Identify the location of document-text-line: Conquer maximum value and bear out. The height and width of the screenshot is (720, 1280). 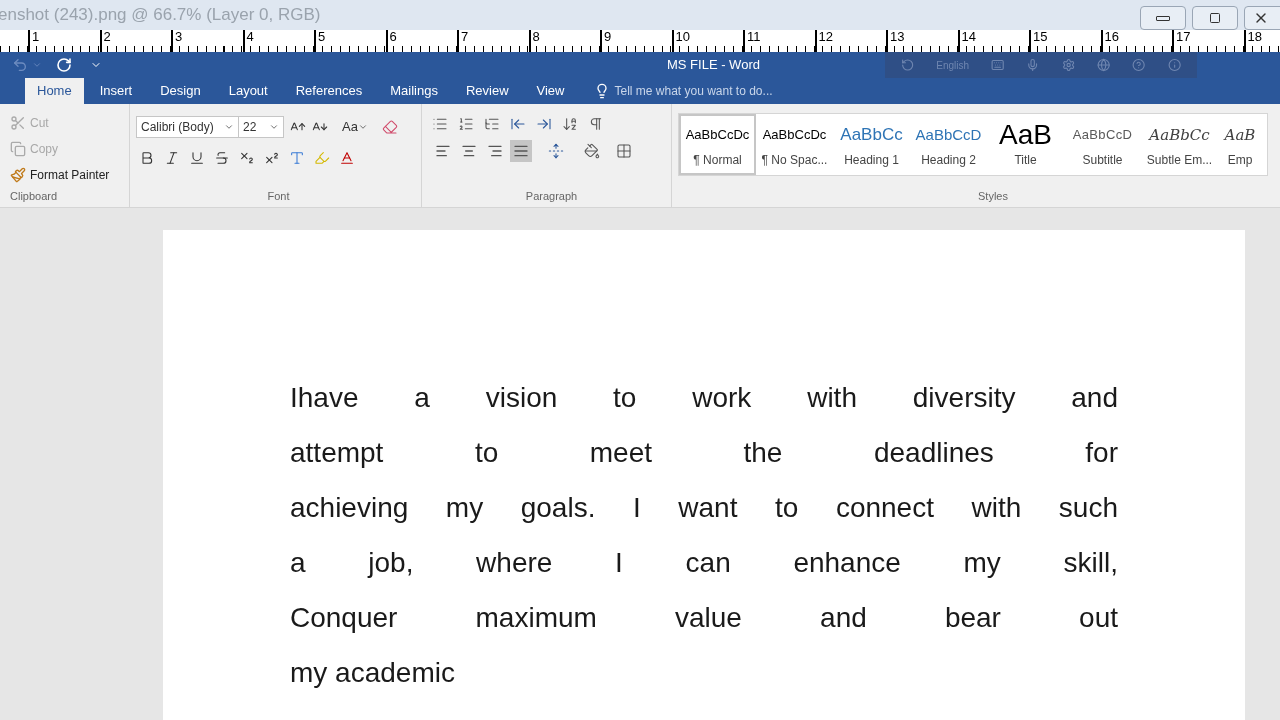
(704, 618).